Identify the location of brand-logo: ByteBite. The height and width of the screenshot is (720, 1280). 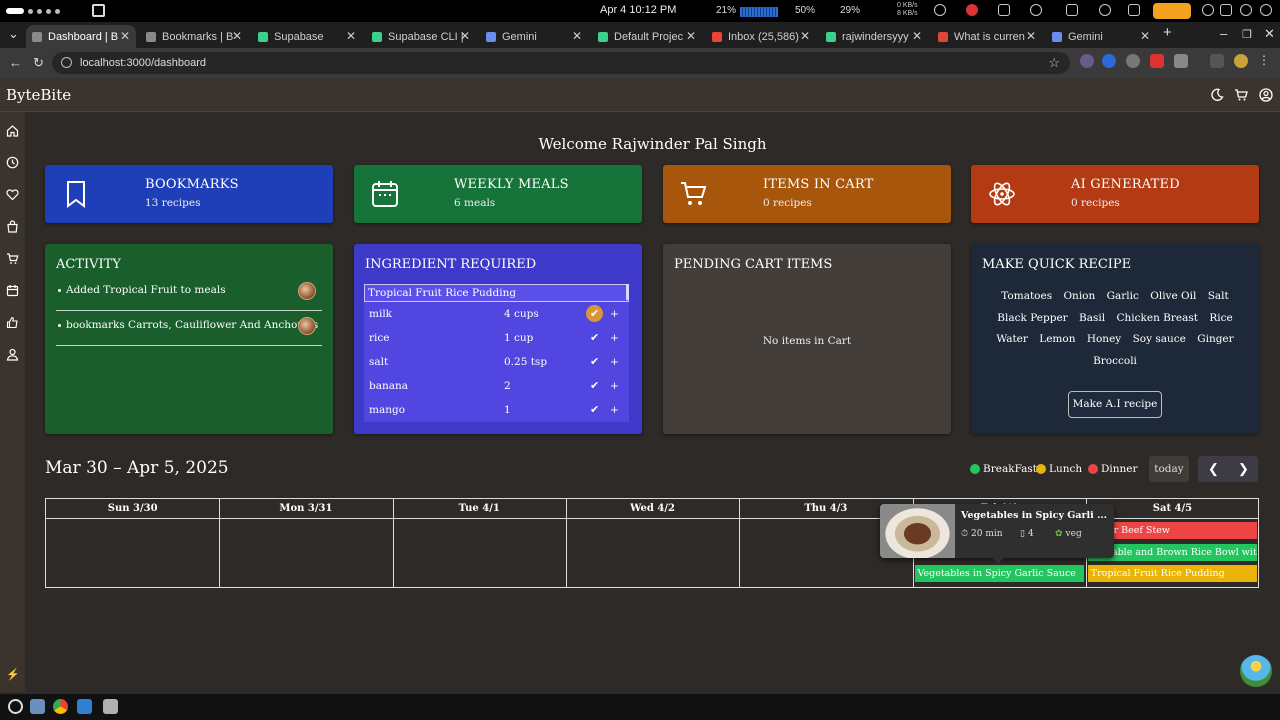
(38, 95).